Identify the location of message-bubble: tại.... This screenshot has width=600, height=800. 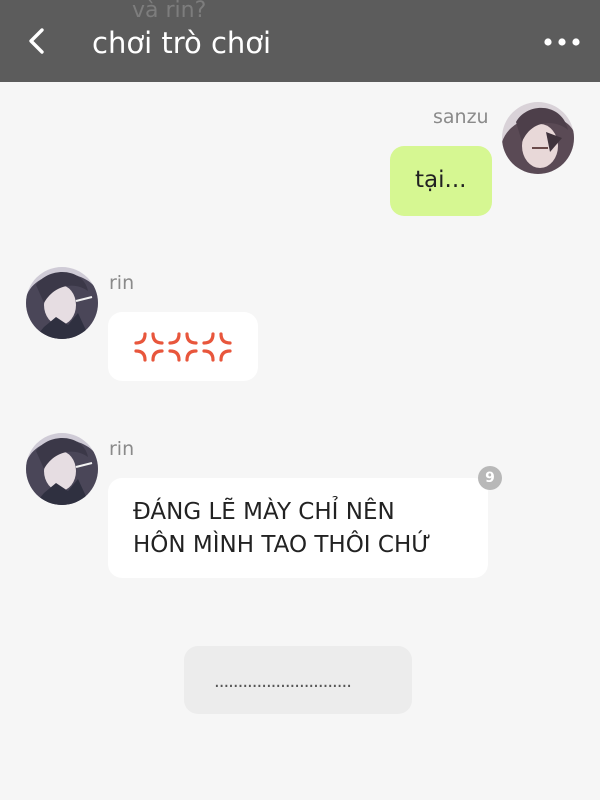
(441, 181).